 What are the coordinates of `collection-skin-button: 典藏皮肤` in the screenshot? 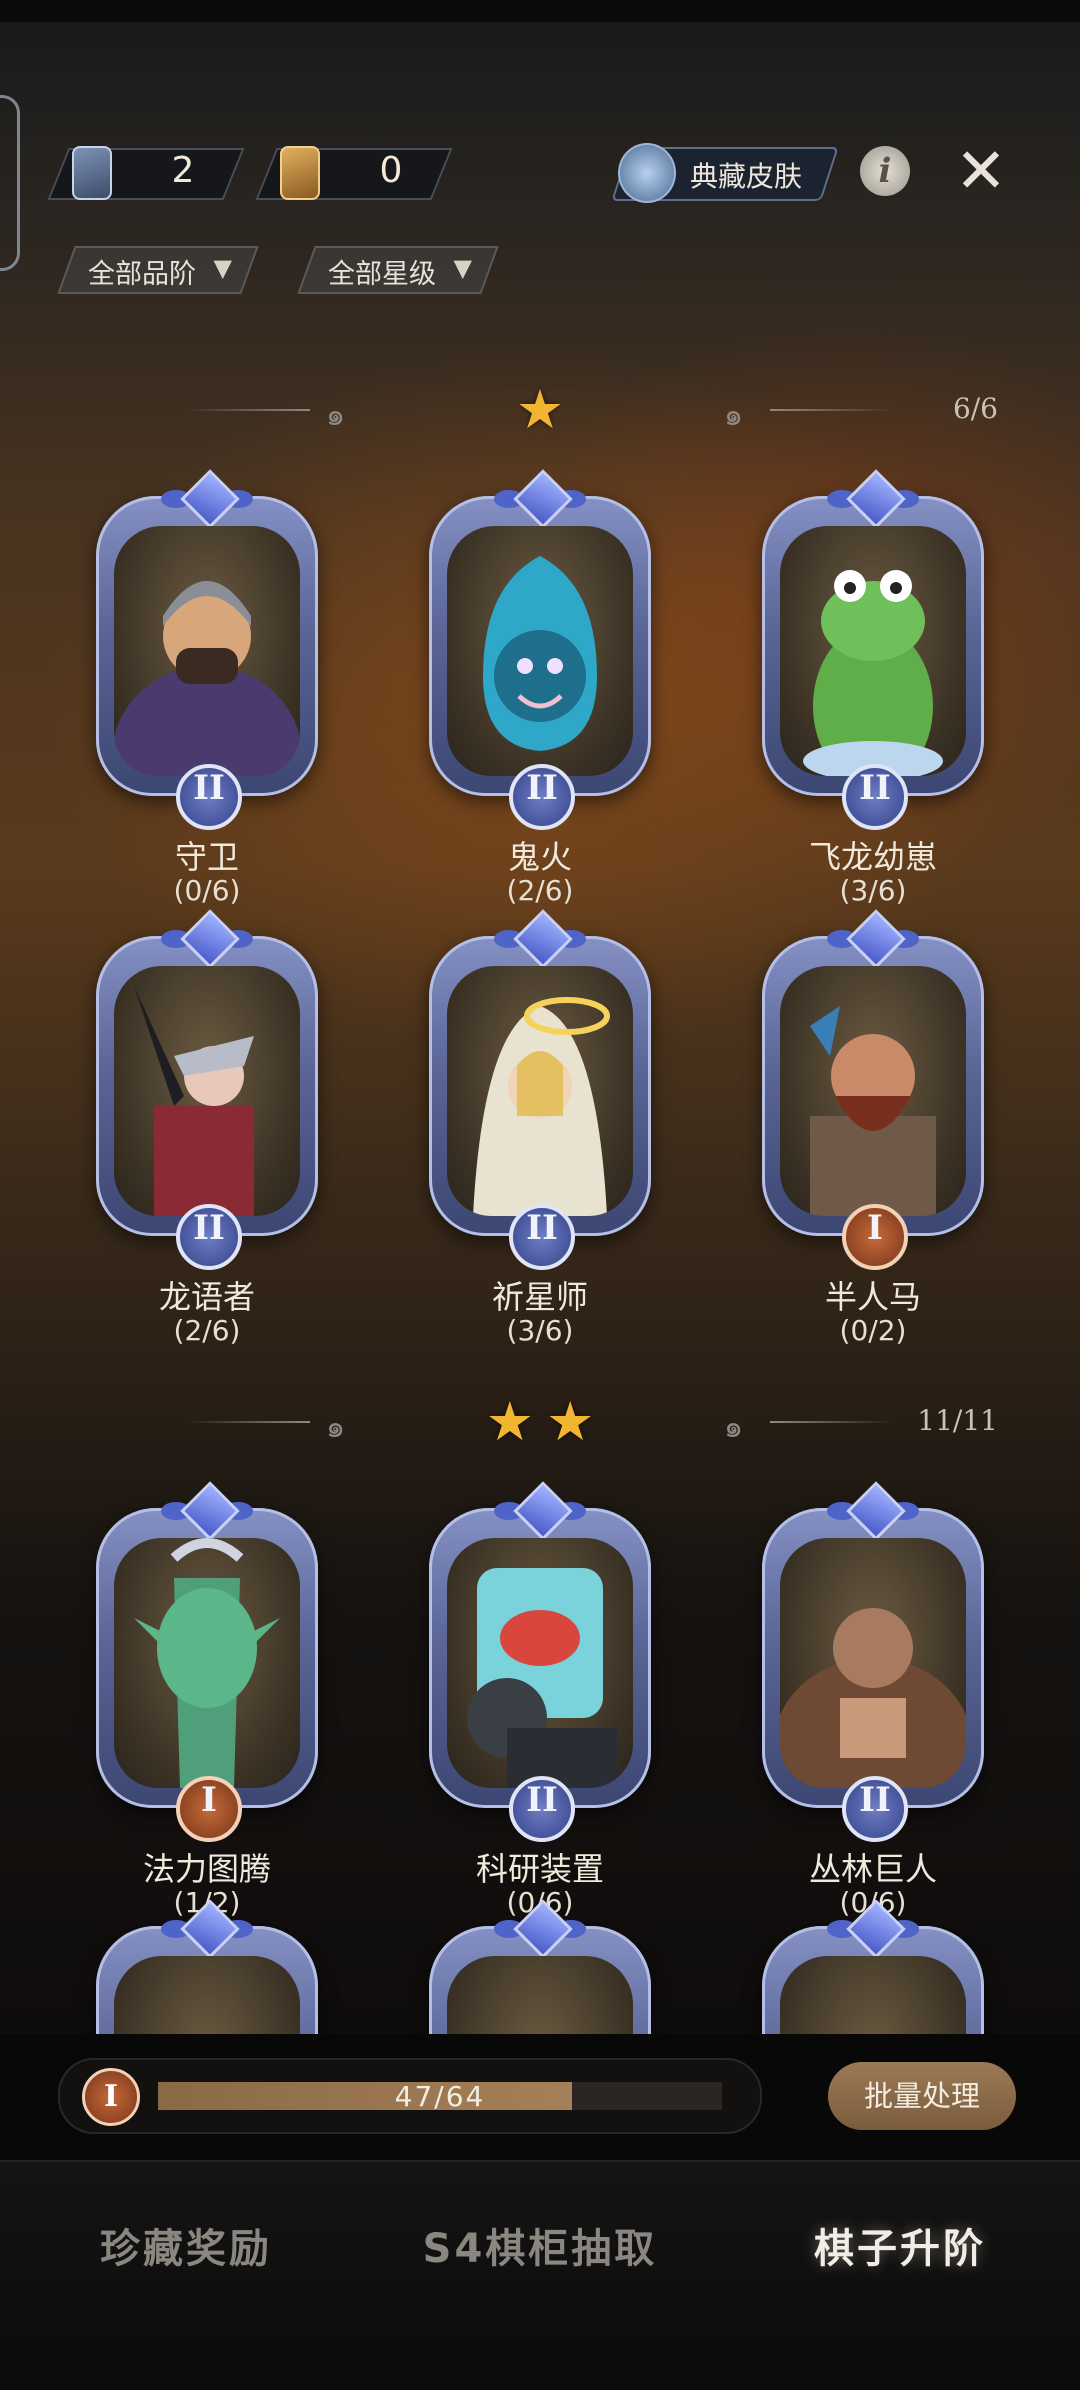 It's located at (722, 173).